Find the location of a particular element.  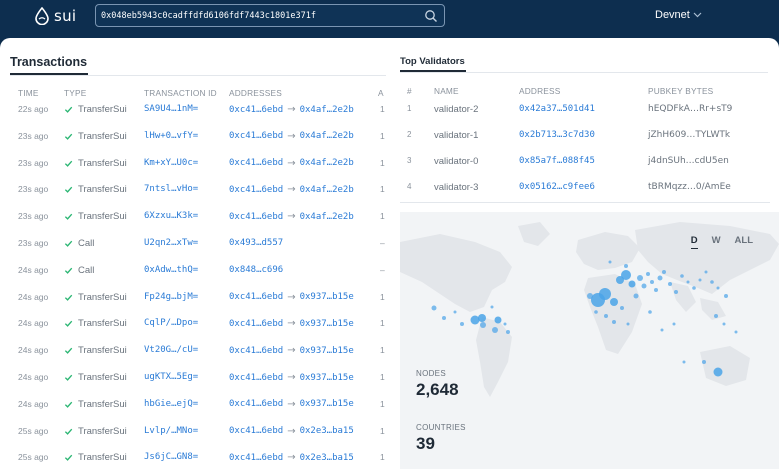

transaction-id-link: 0xAdw…thQ= is located at coordinates (171, 270).